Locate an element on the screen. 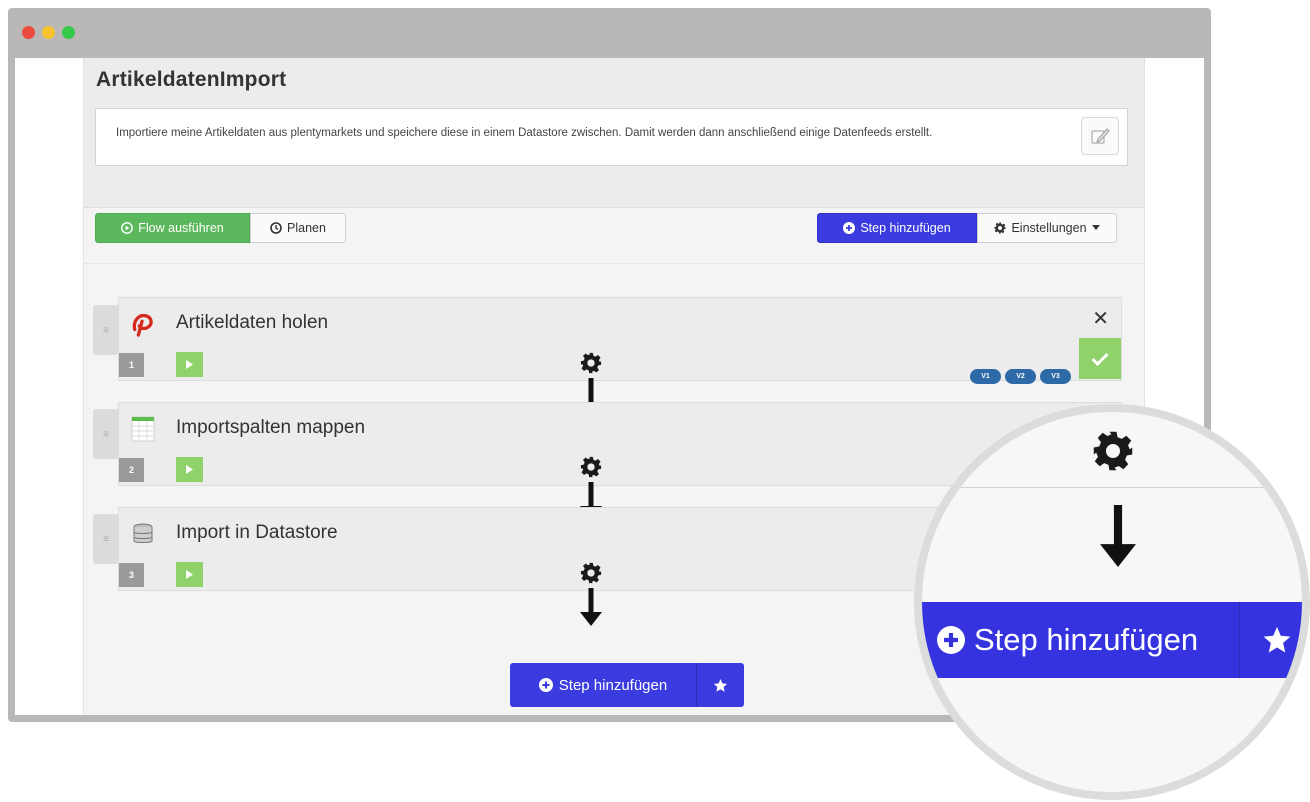 The image size is (1310, 802). run-flow-button: Flow ausführen is located at coordinates (172, 228).